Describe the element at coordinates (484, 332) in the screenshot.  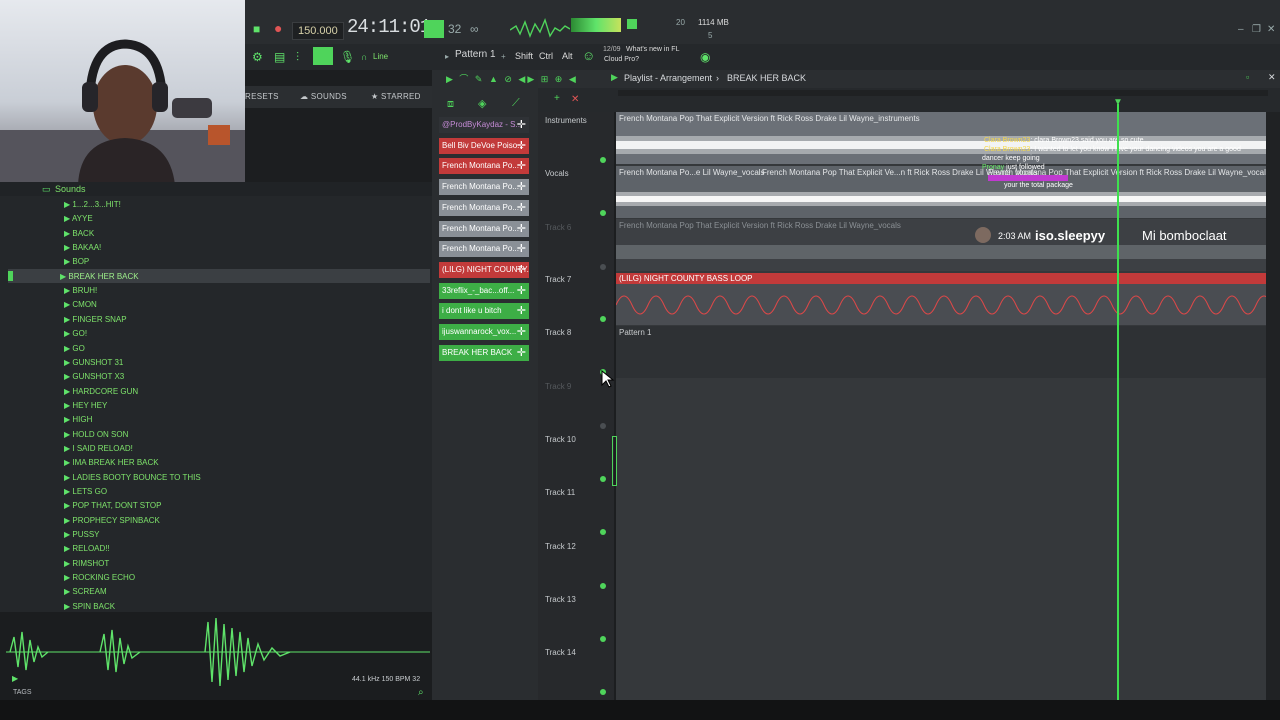
I see `picker-clip: ijuswannarock_vox... ✛` at that location.